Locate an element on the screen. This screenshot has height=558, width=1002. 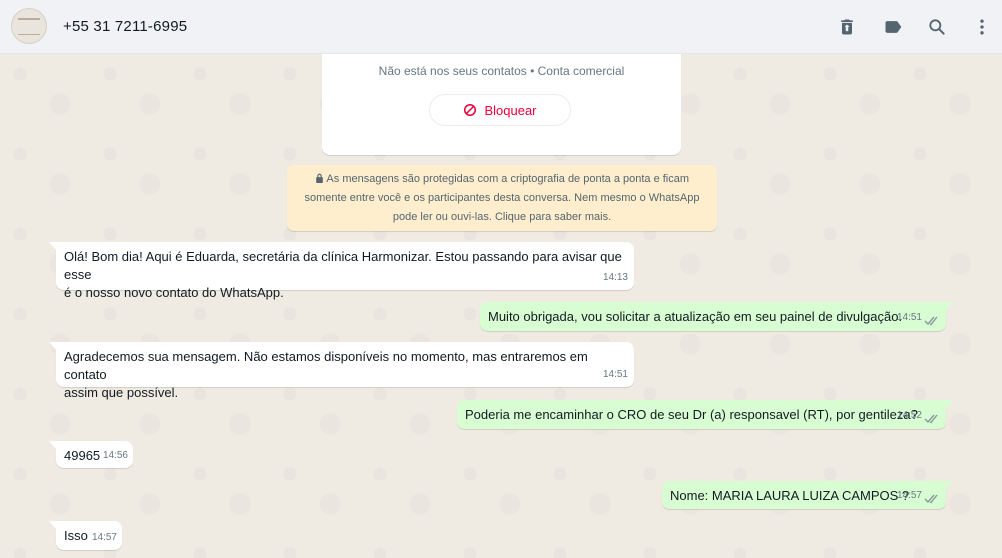
lock-icon is located at coordinates (319, 178).